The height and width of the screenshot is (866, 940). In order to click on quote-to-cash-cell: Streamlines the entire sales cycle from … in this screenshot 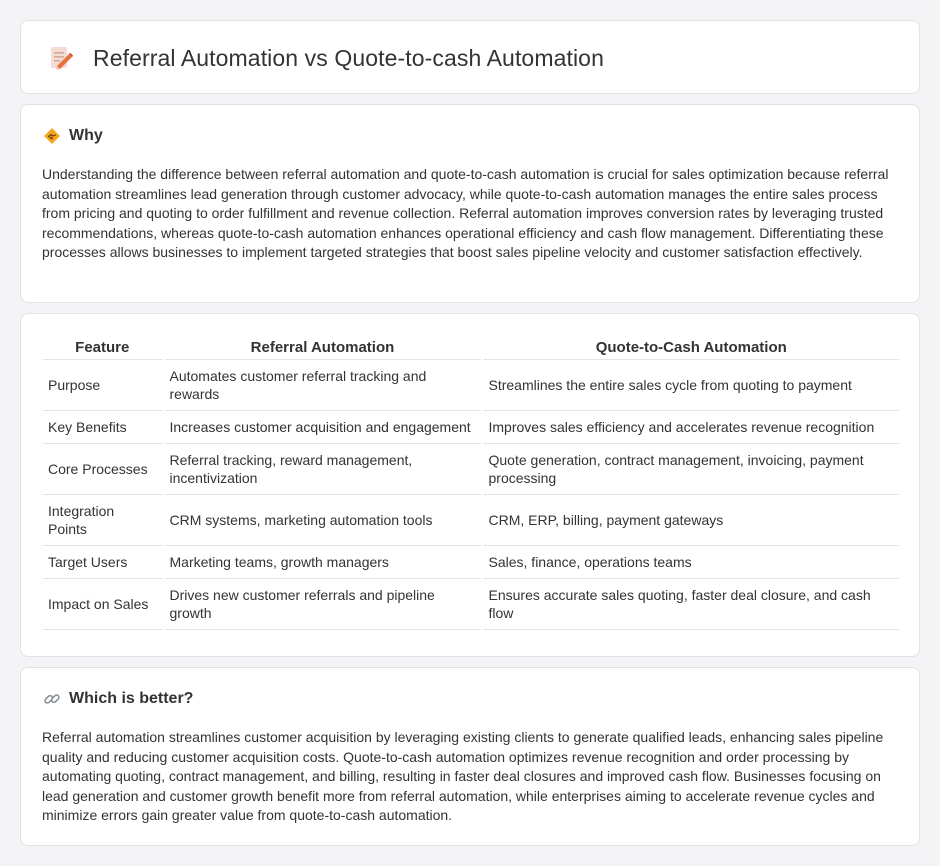, I will do `click(690, 385)`.